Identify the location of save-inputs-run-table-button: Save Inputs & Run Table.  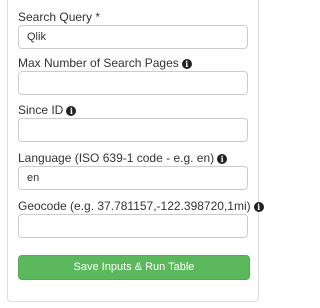
(134, 267).